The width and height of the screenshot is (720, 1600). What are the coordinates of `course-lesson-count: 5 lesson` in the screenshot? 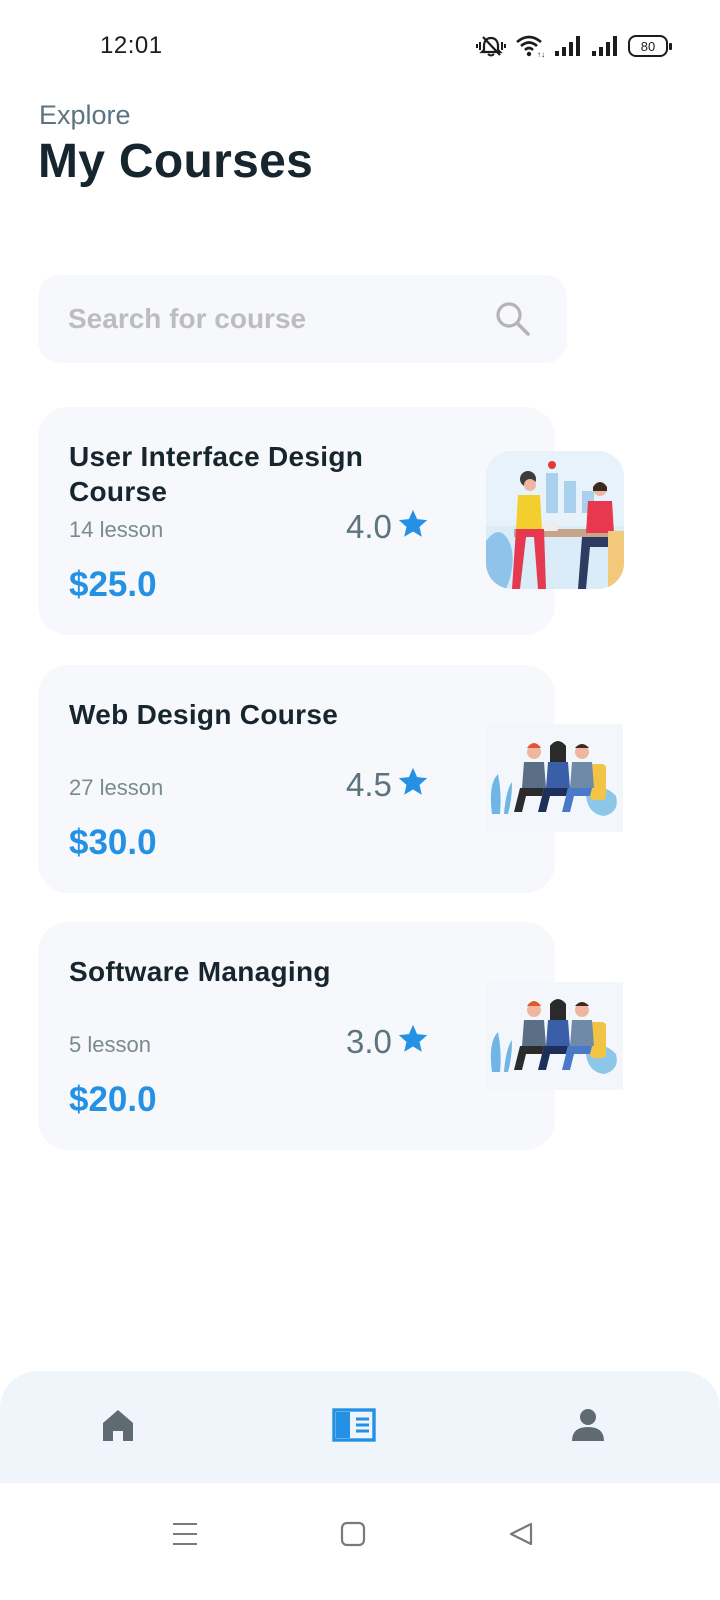 It's located at (110, 1044).